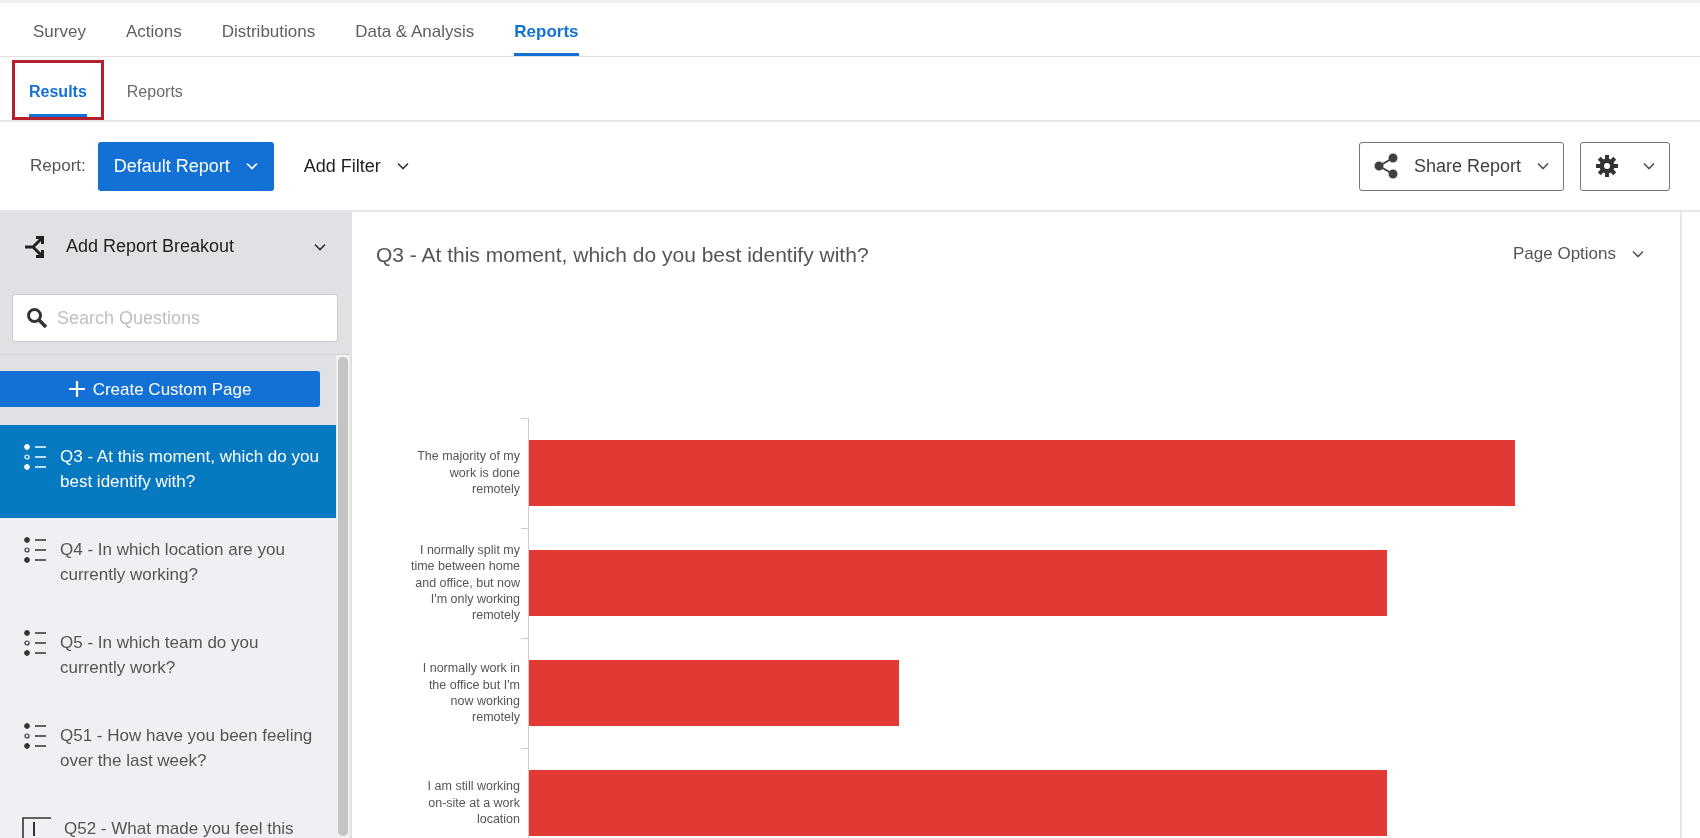  What do you see at coordinates (468, 473) in the screenshot?
I see `axis-label: The majority of my work is done remotely` at bounding box center [468, 473].